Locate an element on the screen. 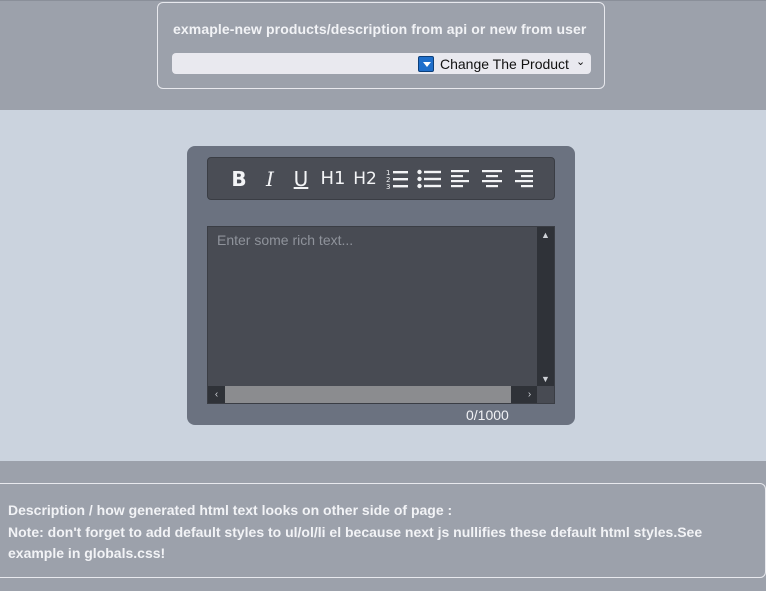  horizontal-scrollbar: ‹ › is located at coordinates (373, 394).